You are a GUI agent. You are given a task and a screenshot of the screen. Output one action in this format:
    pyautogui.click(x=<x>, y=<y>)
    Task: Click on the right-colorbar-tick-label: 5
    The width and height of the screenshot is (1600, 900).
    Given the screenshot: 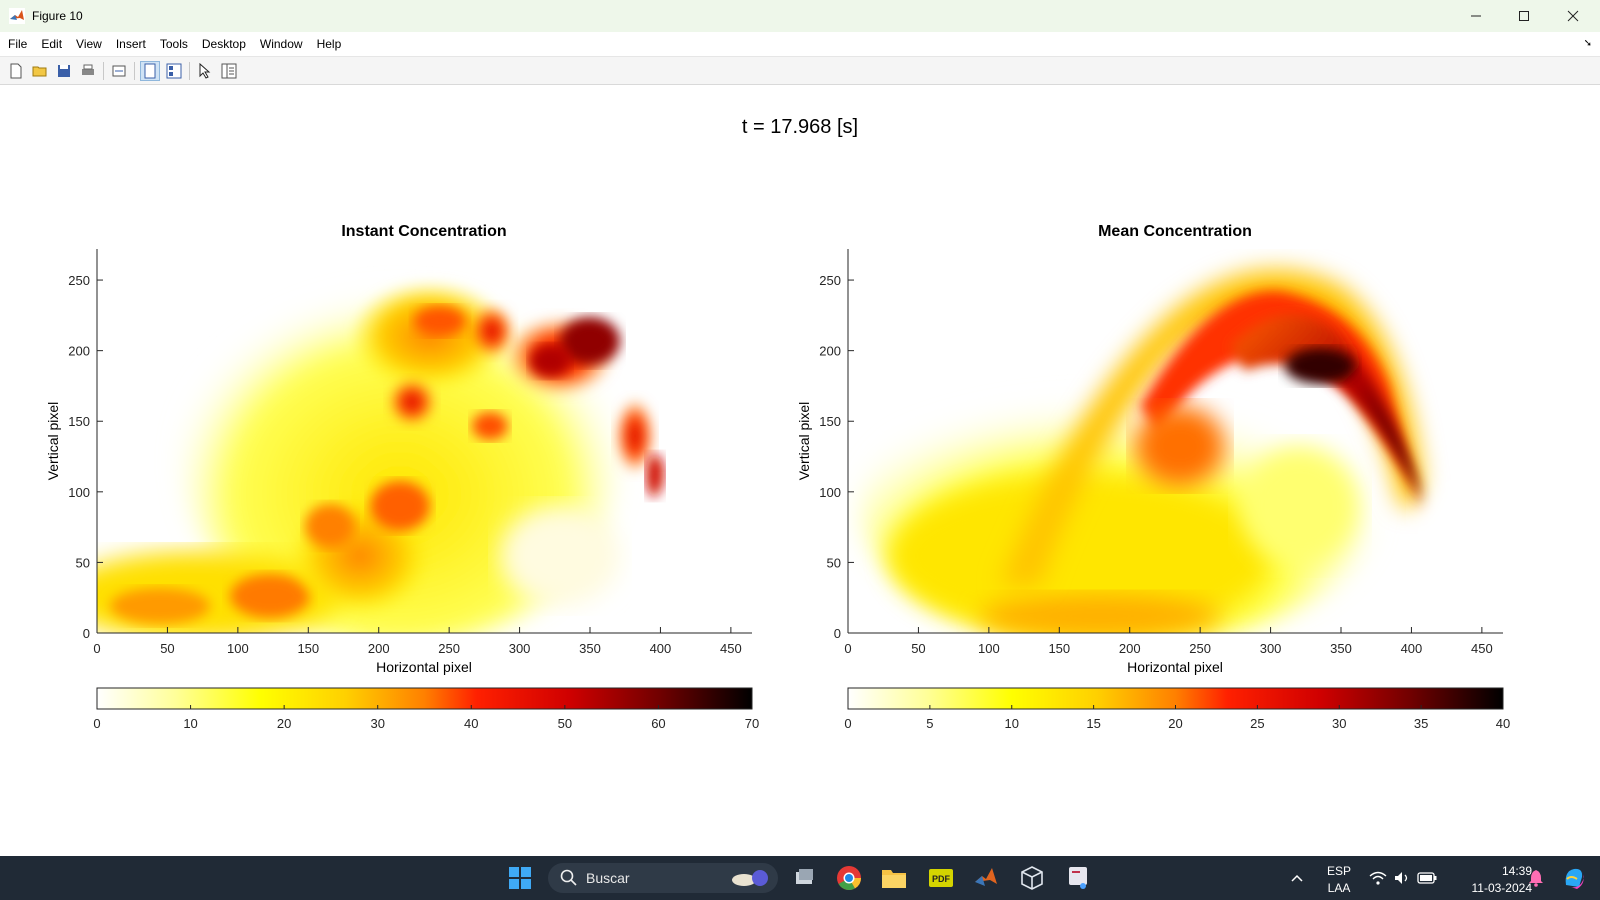 What is the action you would take?
    pyautogui.click(x=929, y=723)
    